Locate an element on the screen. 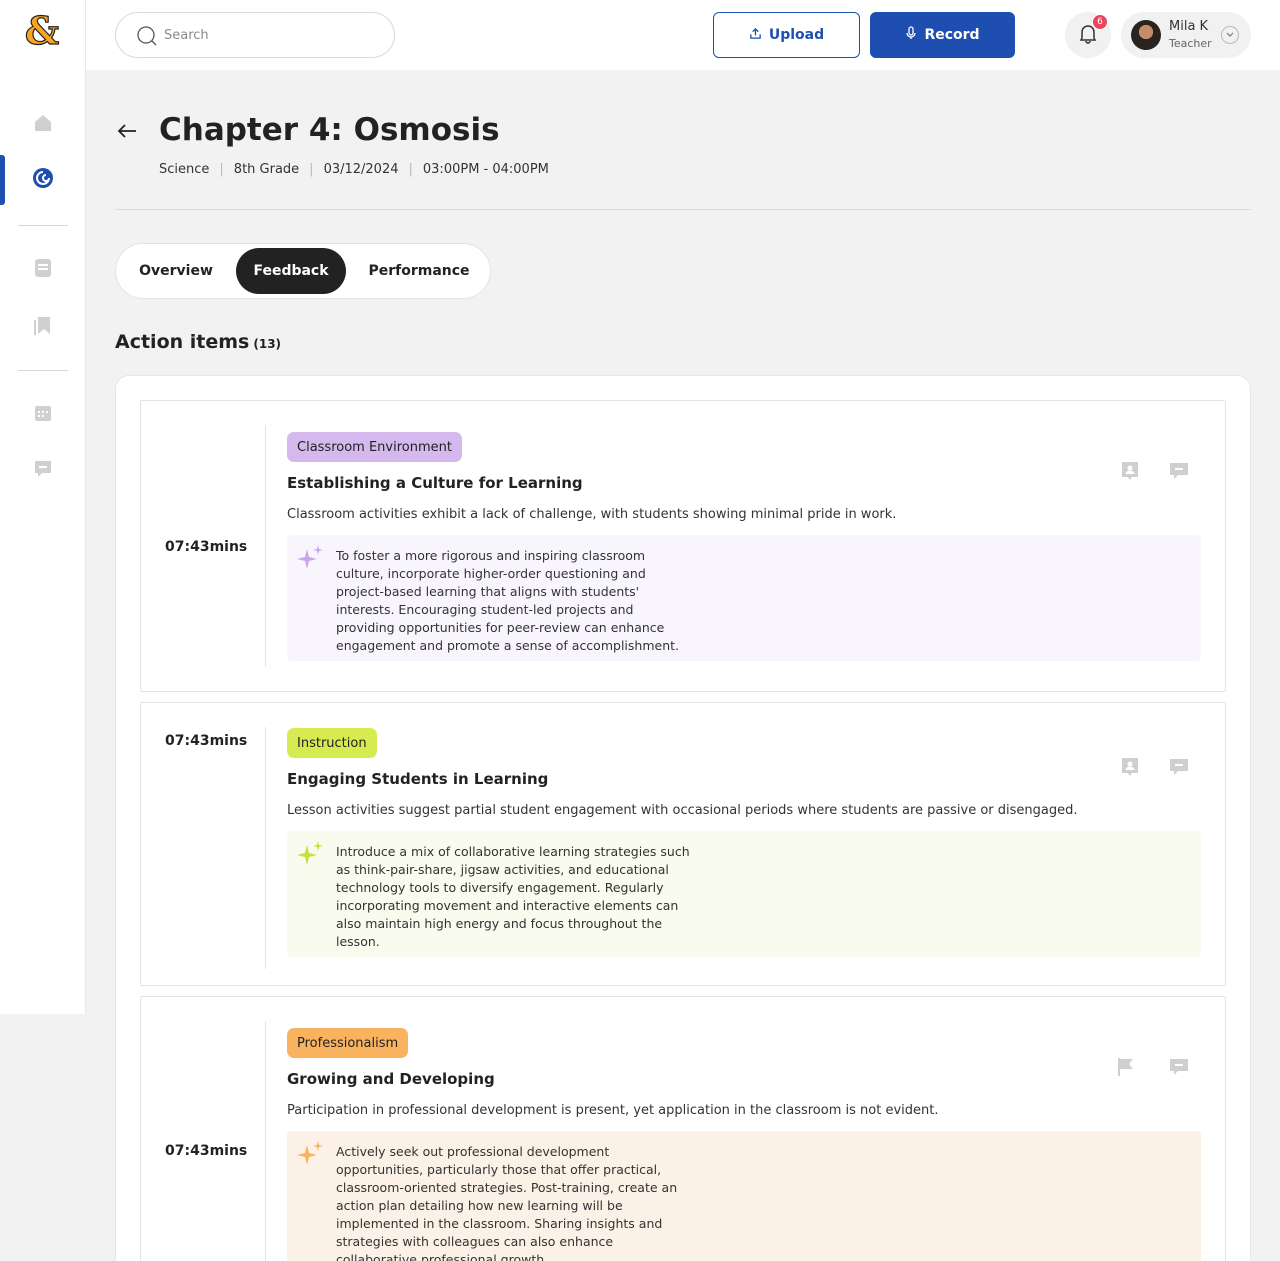 The height and width of the screenshot is (1261, 1280). swirl-icon is located at coordinates (43, 180).